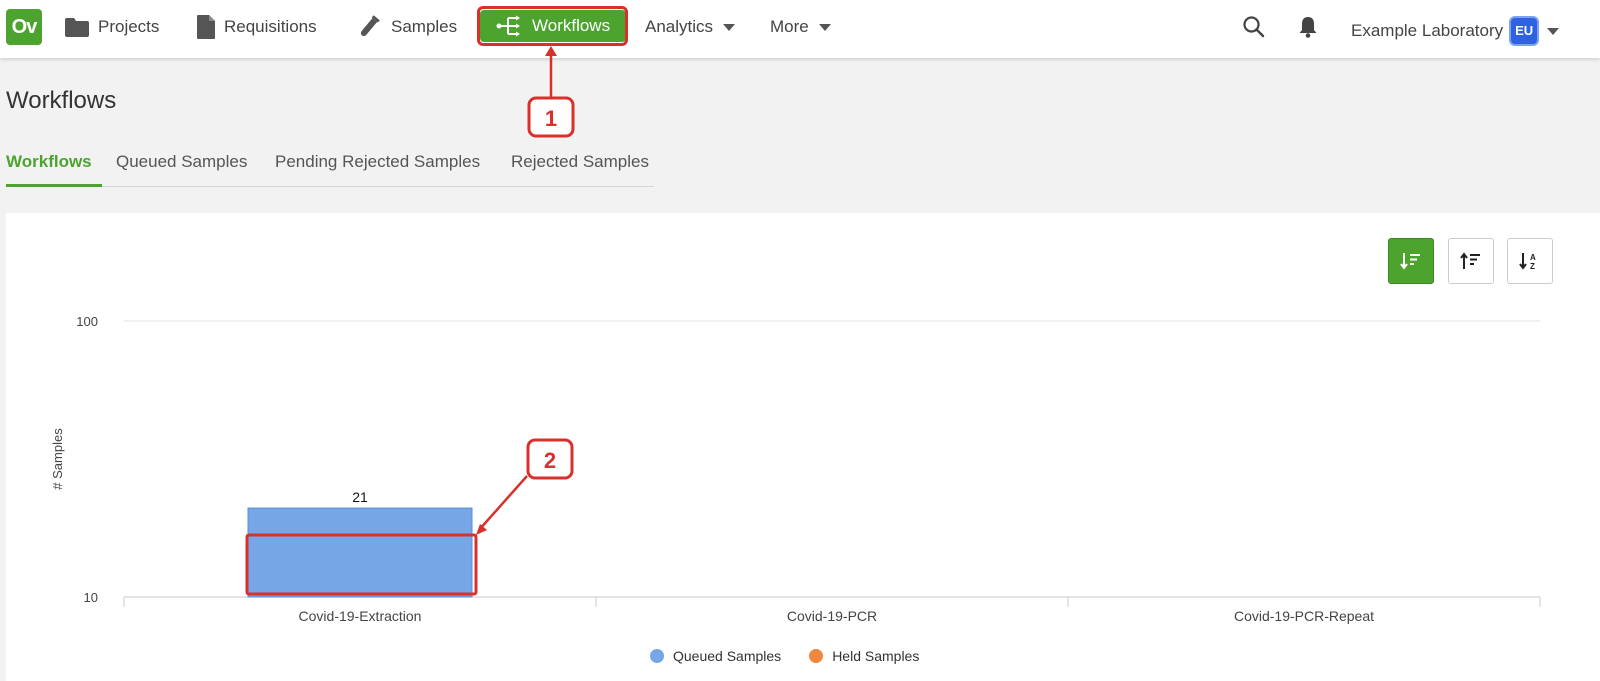  I want to click on nav-samples-label: Samples, so click(424, 26).